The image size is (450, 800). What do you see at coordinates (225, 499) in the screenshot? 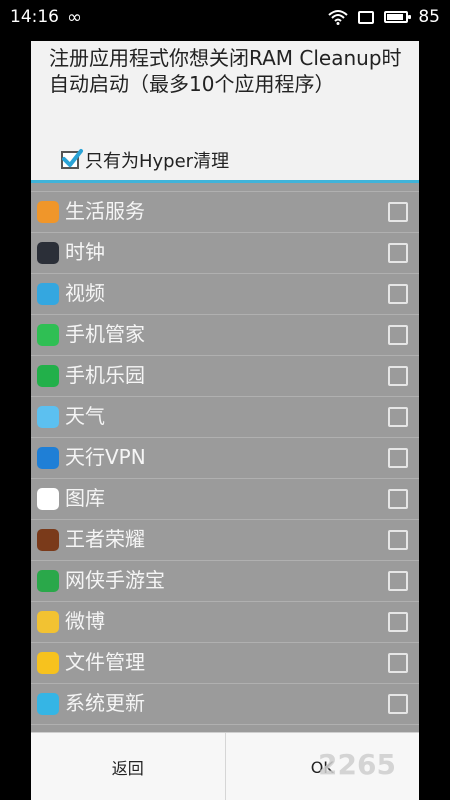
I see `list-item: 图库` at bounding box center [225, 499].